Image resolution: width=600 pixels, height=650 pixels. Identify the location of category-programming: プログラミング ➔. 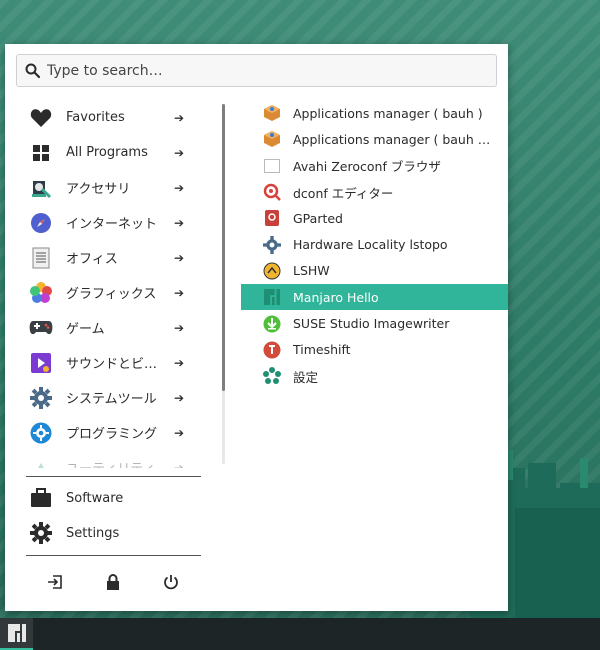
(114, 432).